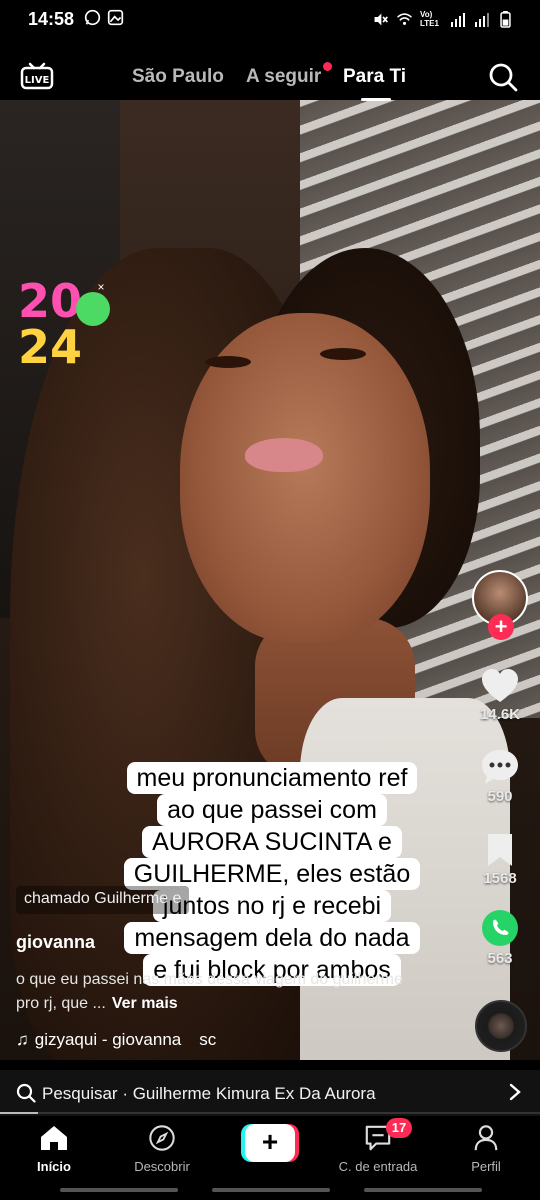  Describe the element at coordinates (104, 17) in the screenshot. I see `status-left-icons` at that location.